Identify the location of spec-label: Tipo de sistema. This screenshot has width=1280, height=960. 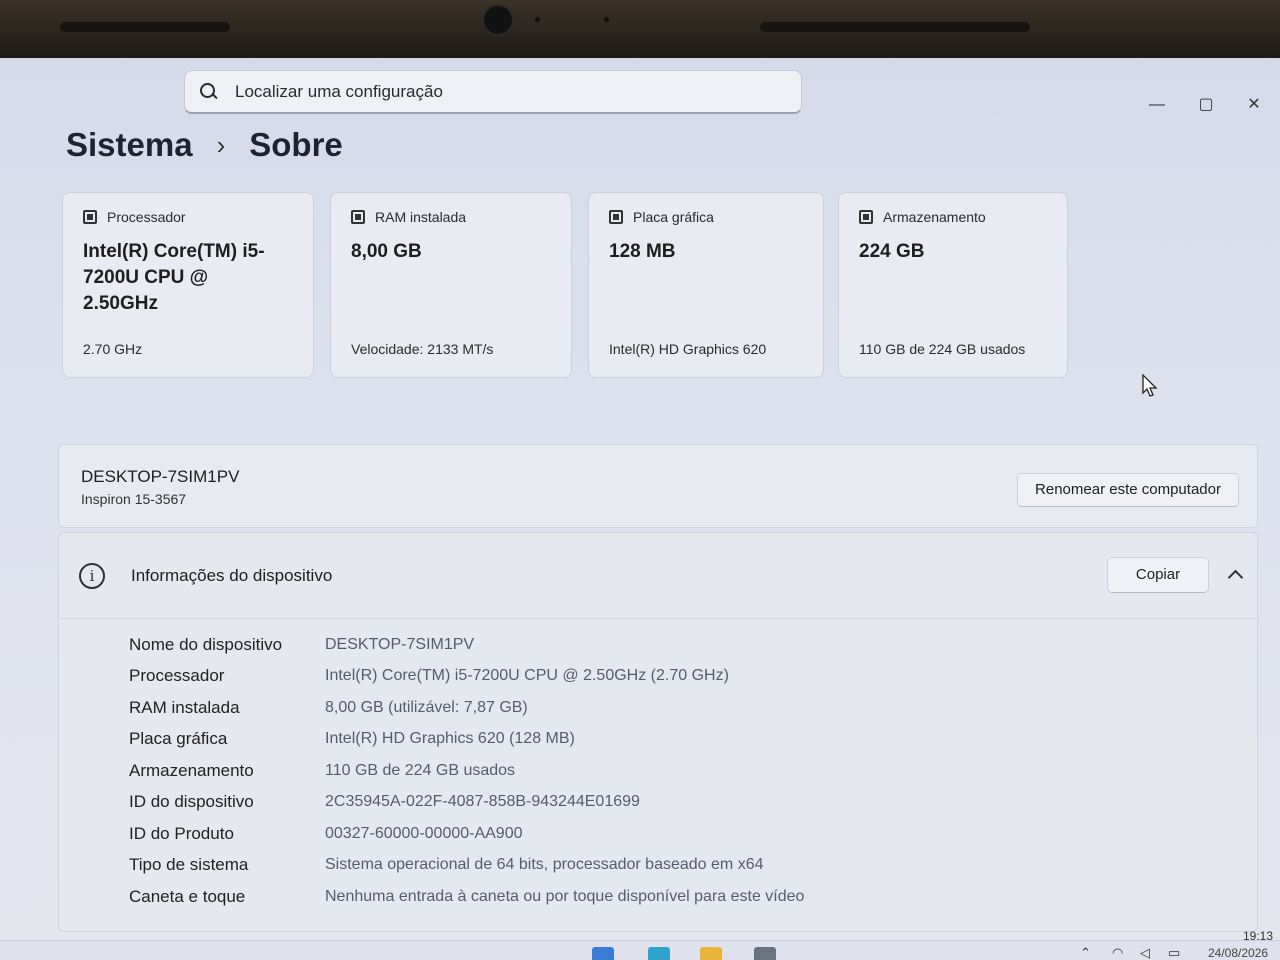
(189, 865).